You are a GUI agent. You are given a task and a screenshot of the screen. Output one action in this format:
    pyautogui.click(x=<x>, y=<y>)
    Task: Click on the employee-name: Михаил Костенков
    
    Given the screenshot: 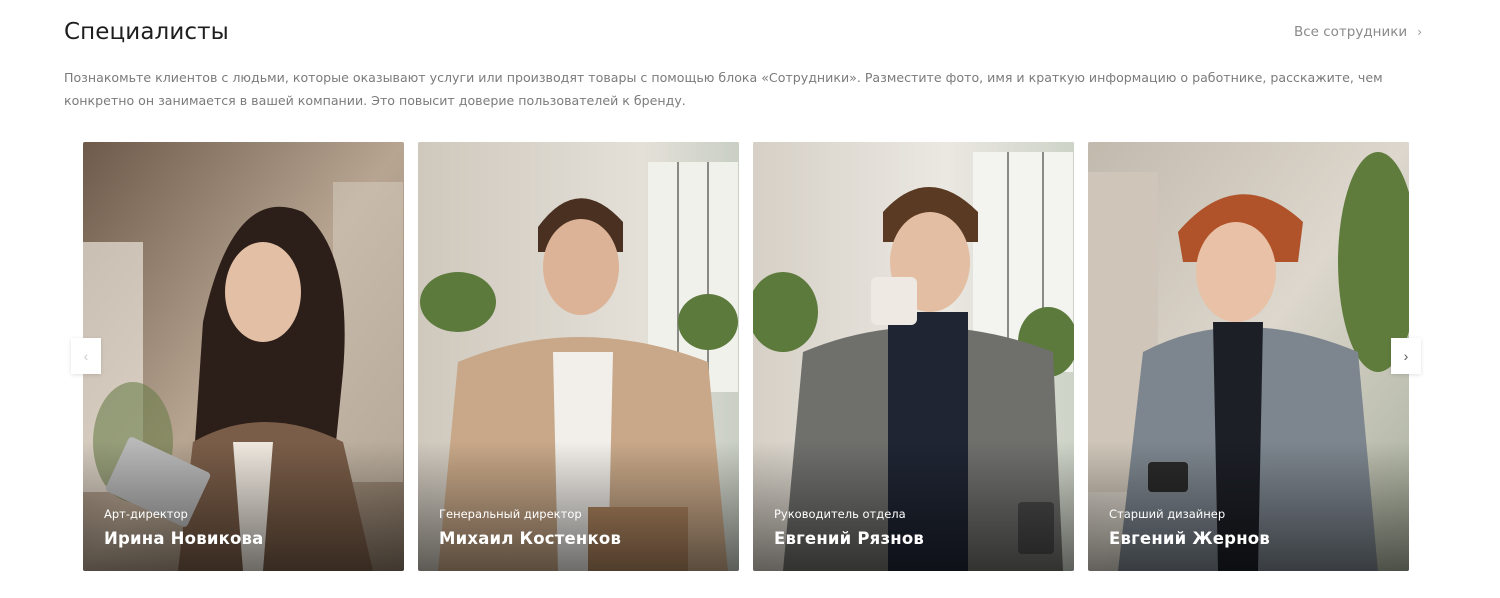 What is the action you would take?
    pyautogui.click(x=530, y=538)
    